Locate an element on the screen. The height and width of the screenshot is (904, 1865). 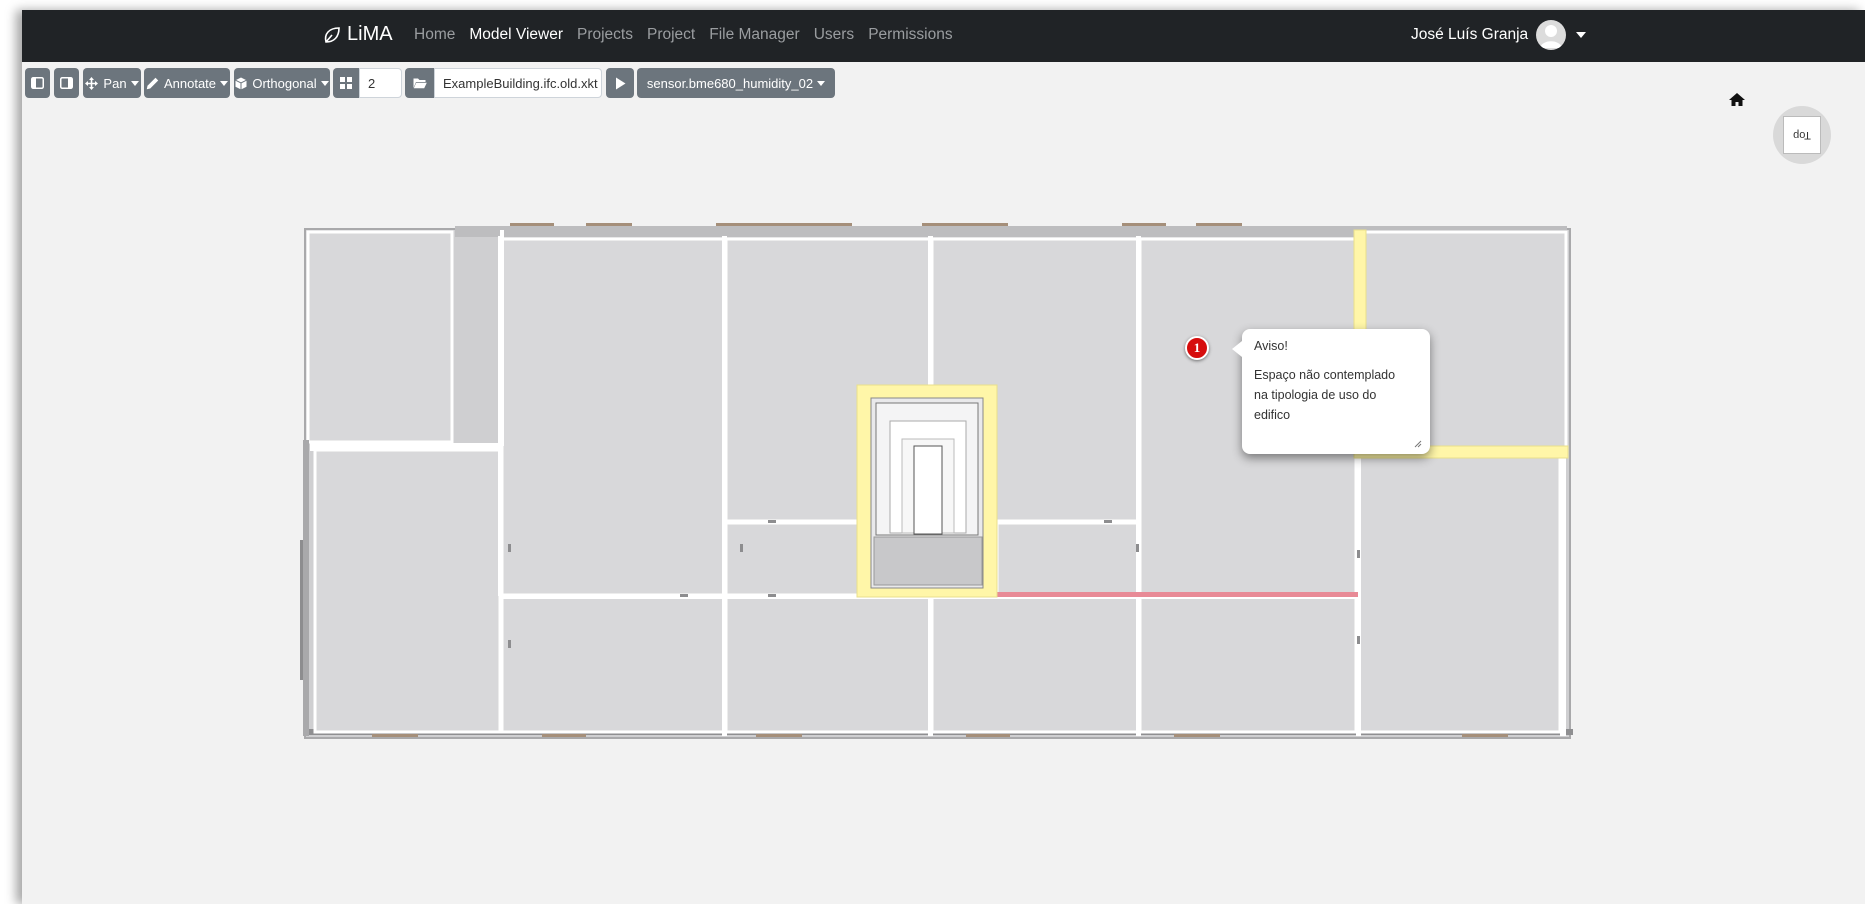
nav-link-home: Home is located at coordinates (434, 35).